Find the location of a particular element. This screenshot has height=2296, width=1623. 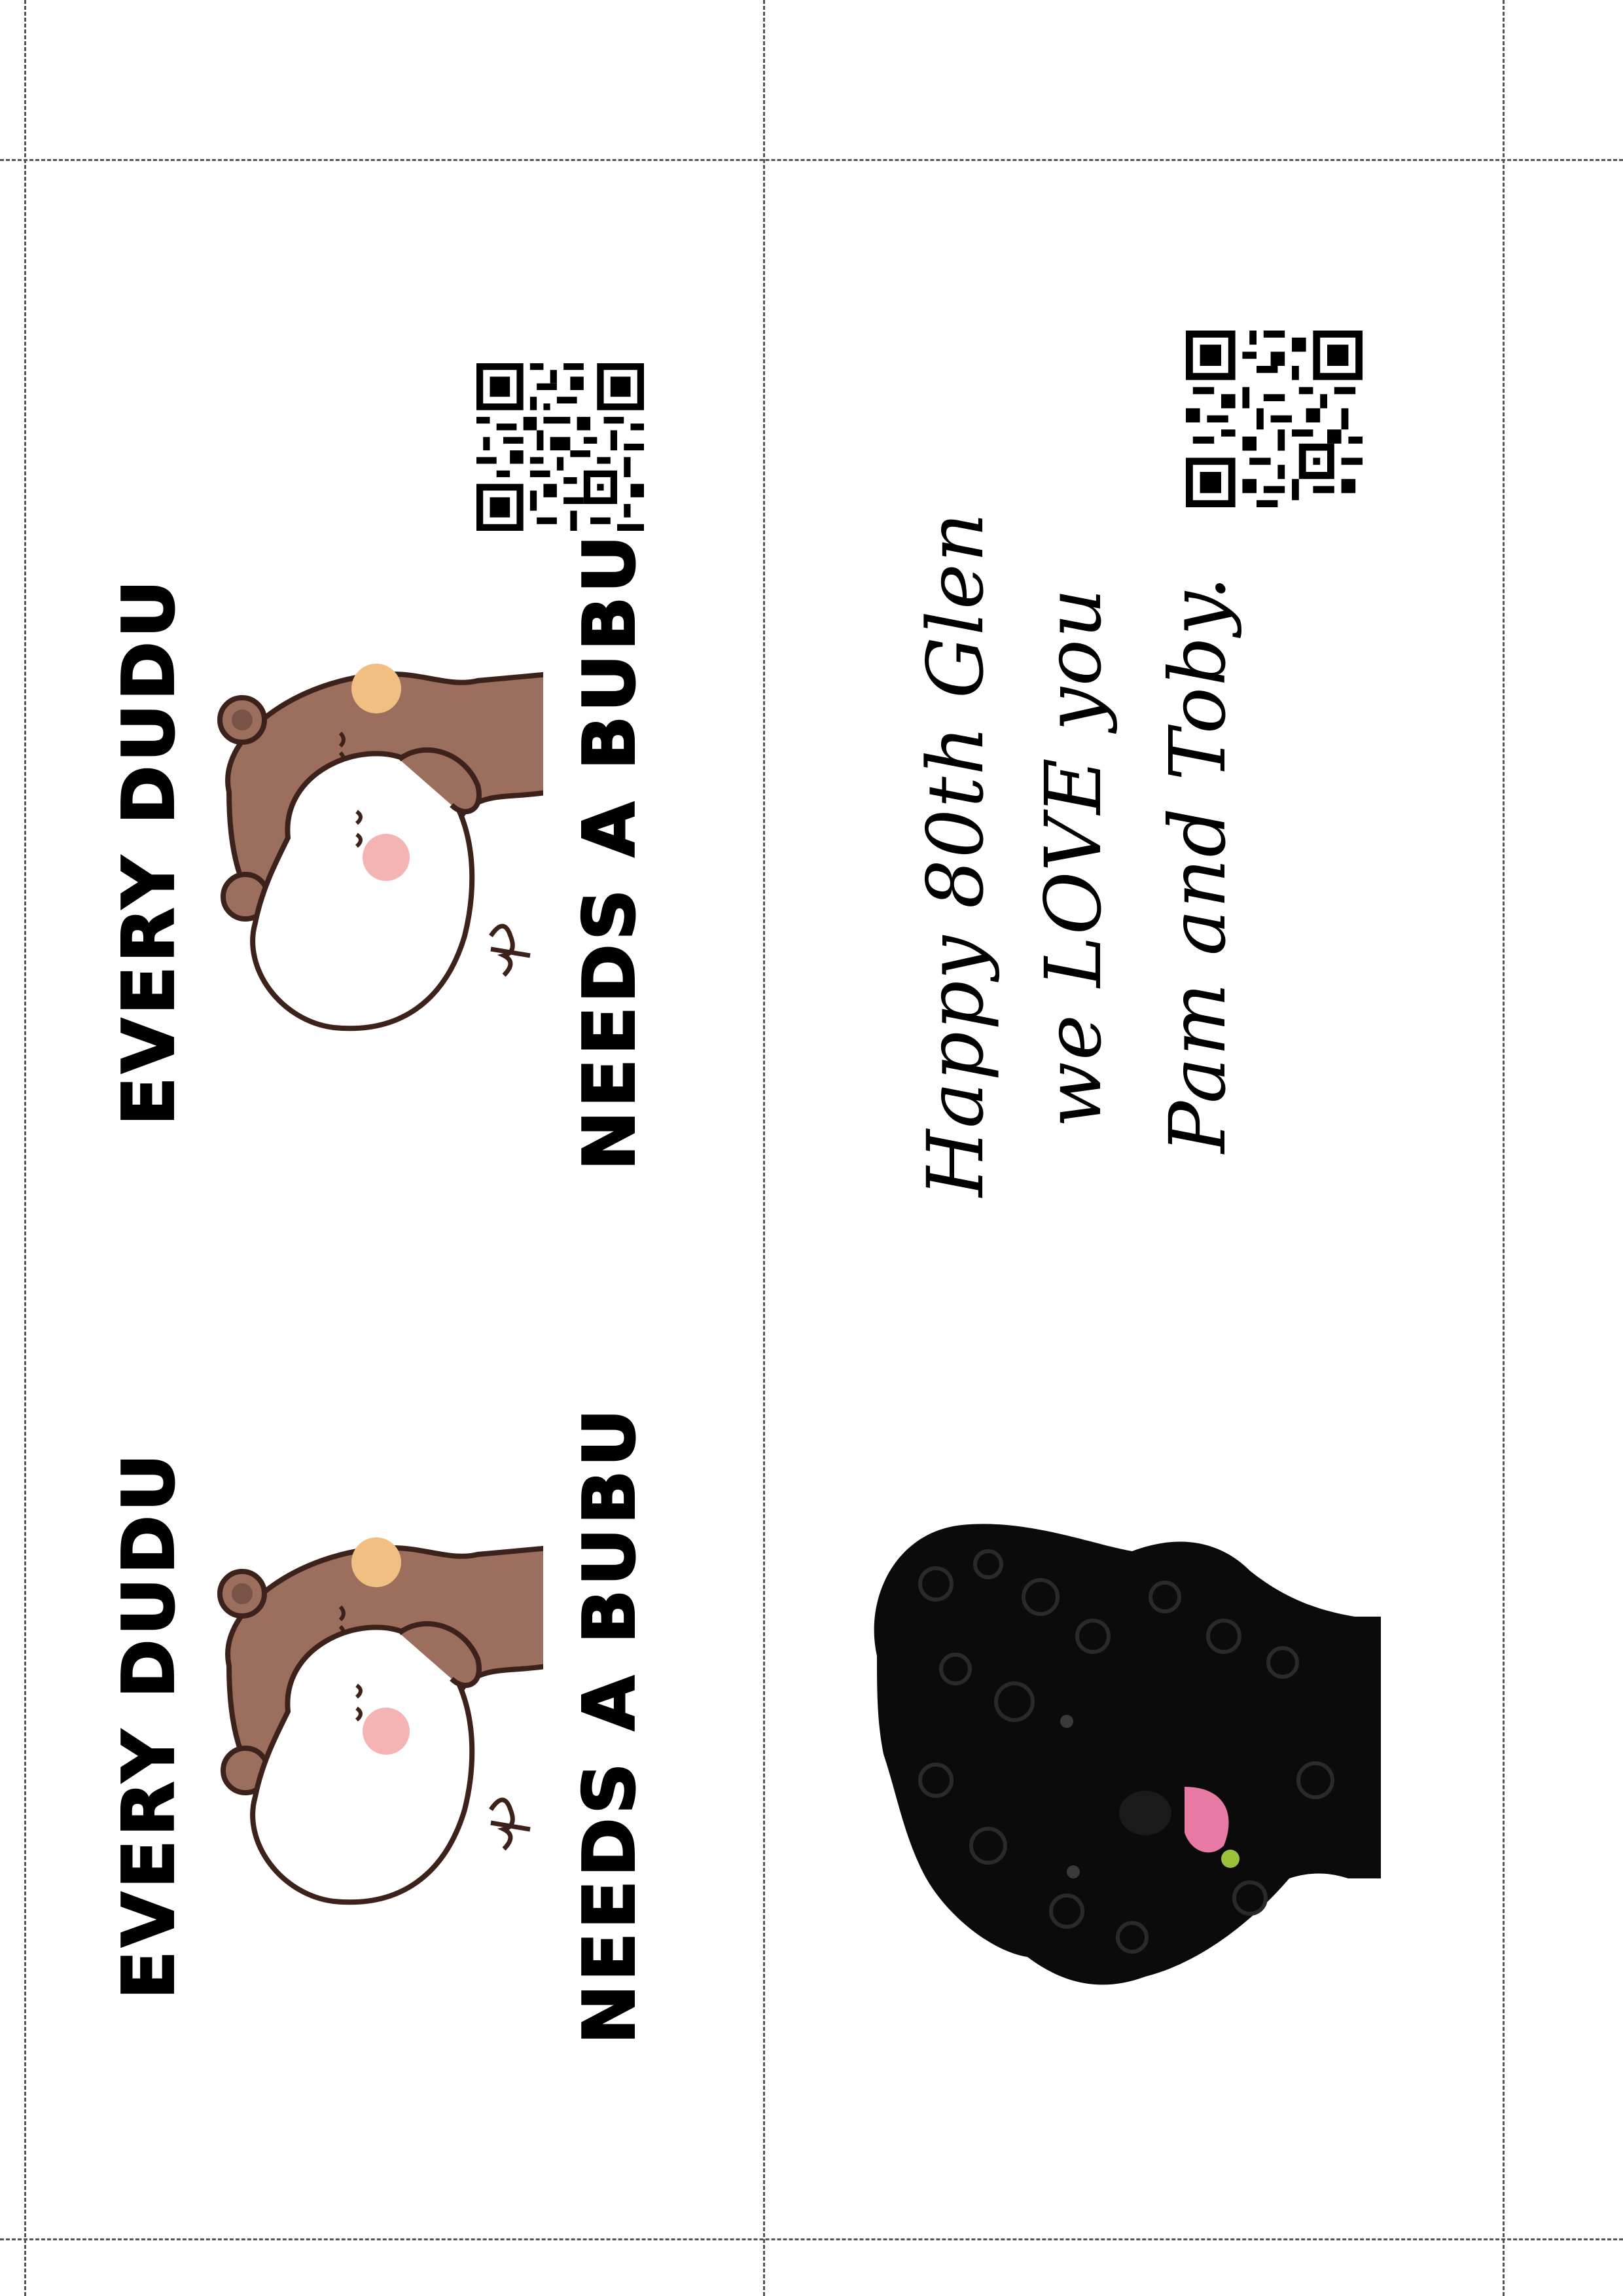

card1-line2: NEEDS A BUBU is located at coordinates (610, 850).